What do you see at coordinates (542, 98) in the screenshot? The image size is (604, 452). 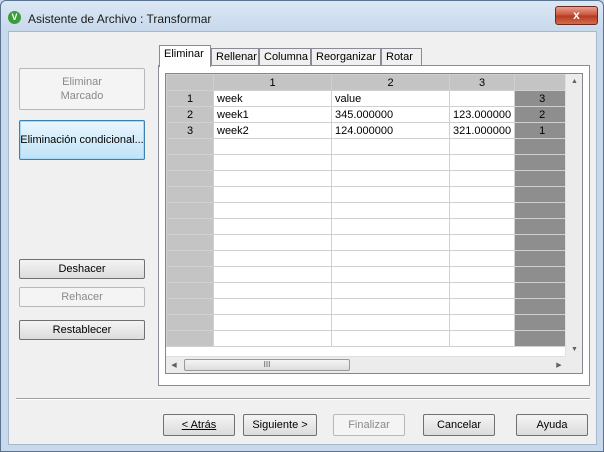 I see `grid-cell: 3` at bounding box center [542, 98].